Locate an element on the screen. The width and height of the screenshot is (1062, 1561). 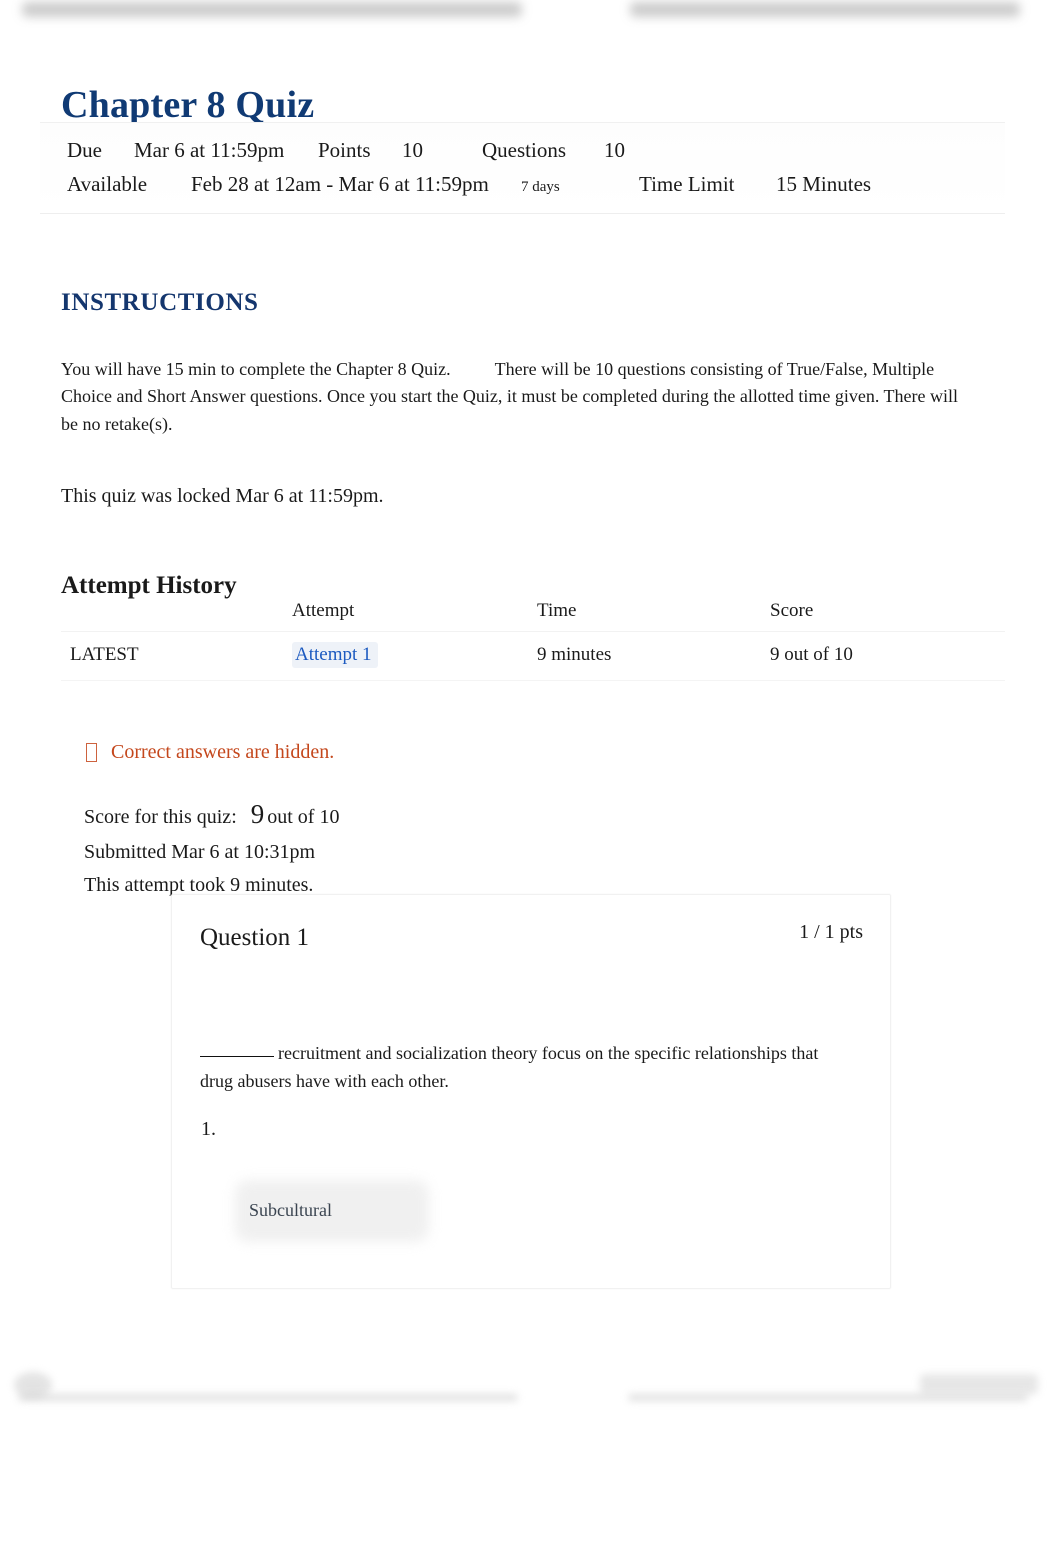
question-title: Question 1 is located at coordinates (255, 937).